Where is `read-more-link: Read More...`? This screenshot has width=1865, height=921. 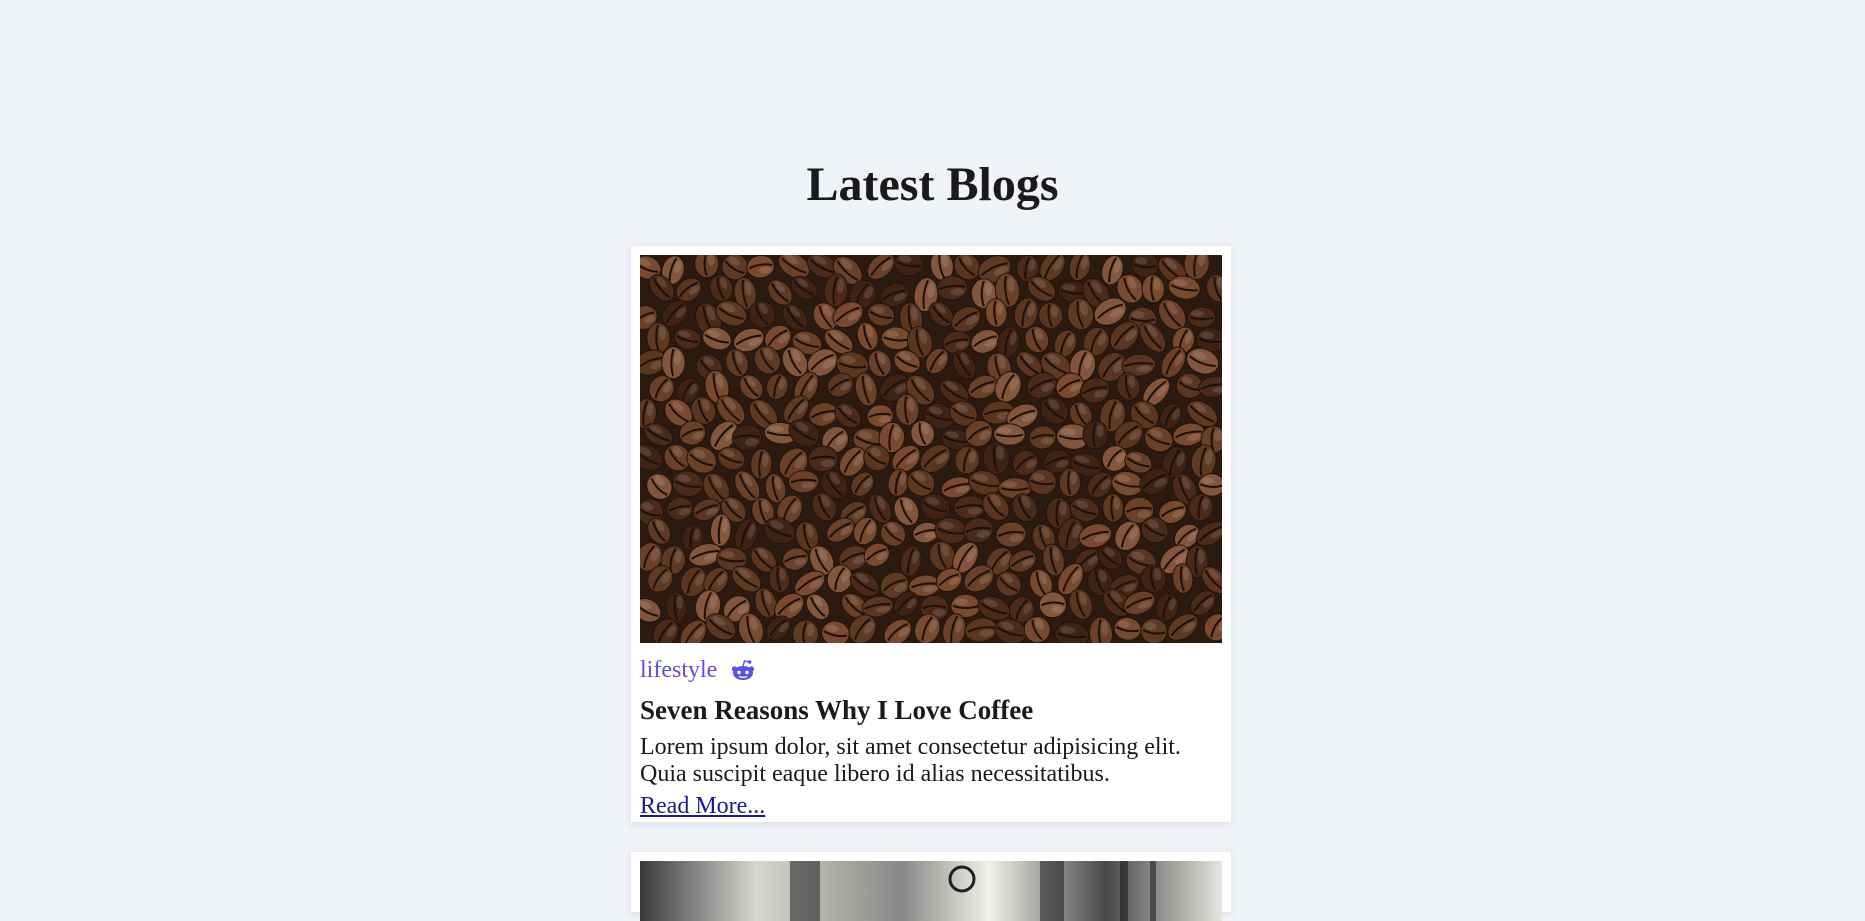
read-more-link: Read More... is located at coordinates (702, 806).